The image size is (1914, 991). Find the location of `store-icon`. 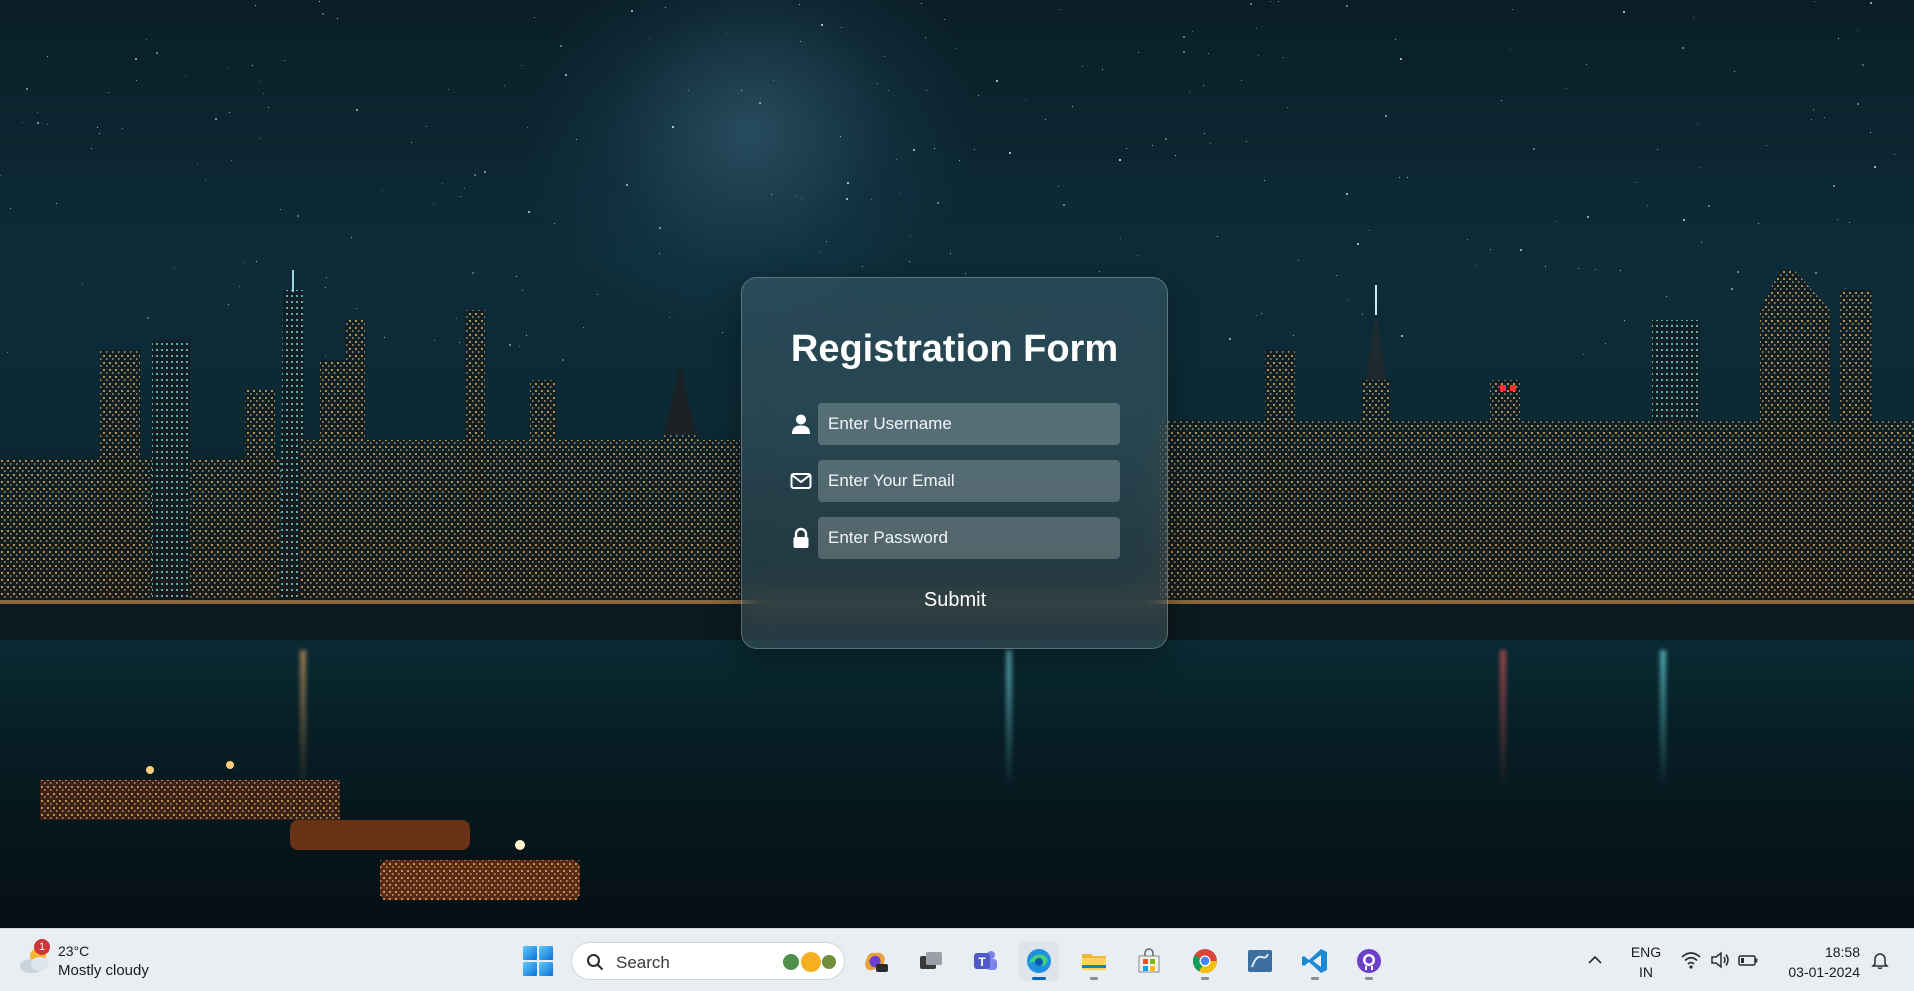

store-icon is located at coordinates (1149, 960).